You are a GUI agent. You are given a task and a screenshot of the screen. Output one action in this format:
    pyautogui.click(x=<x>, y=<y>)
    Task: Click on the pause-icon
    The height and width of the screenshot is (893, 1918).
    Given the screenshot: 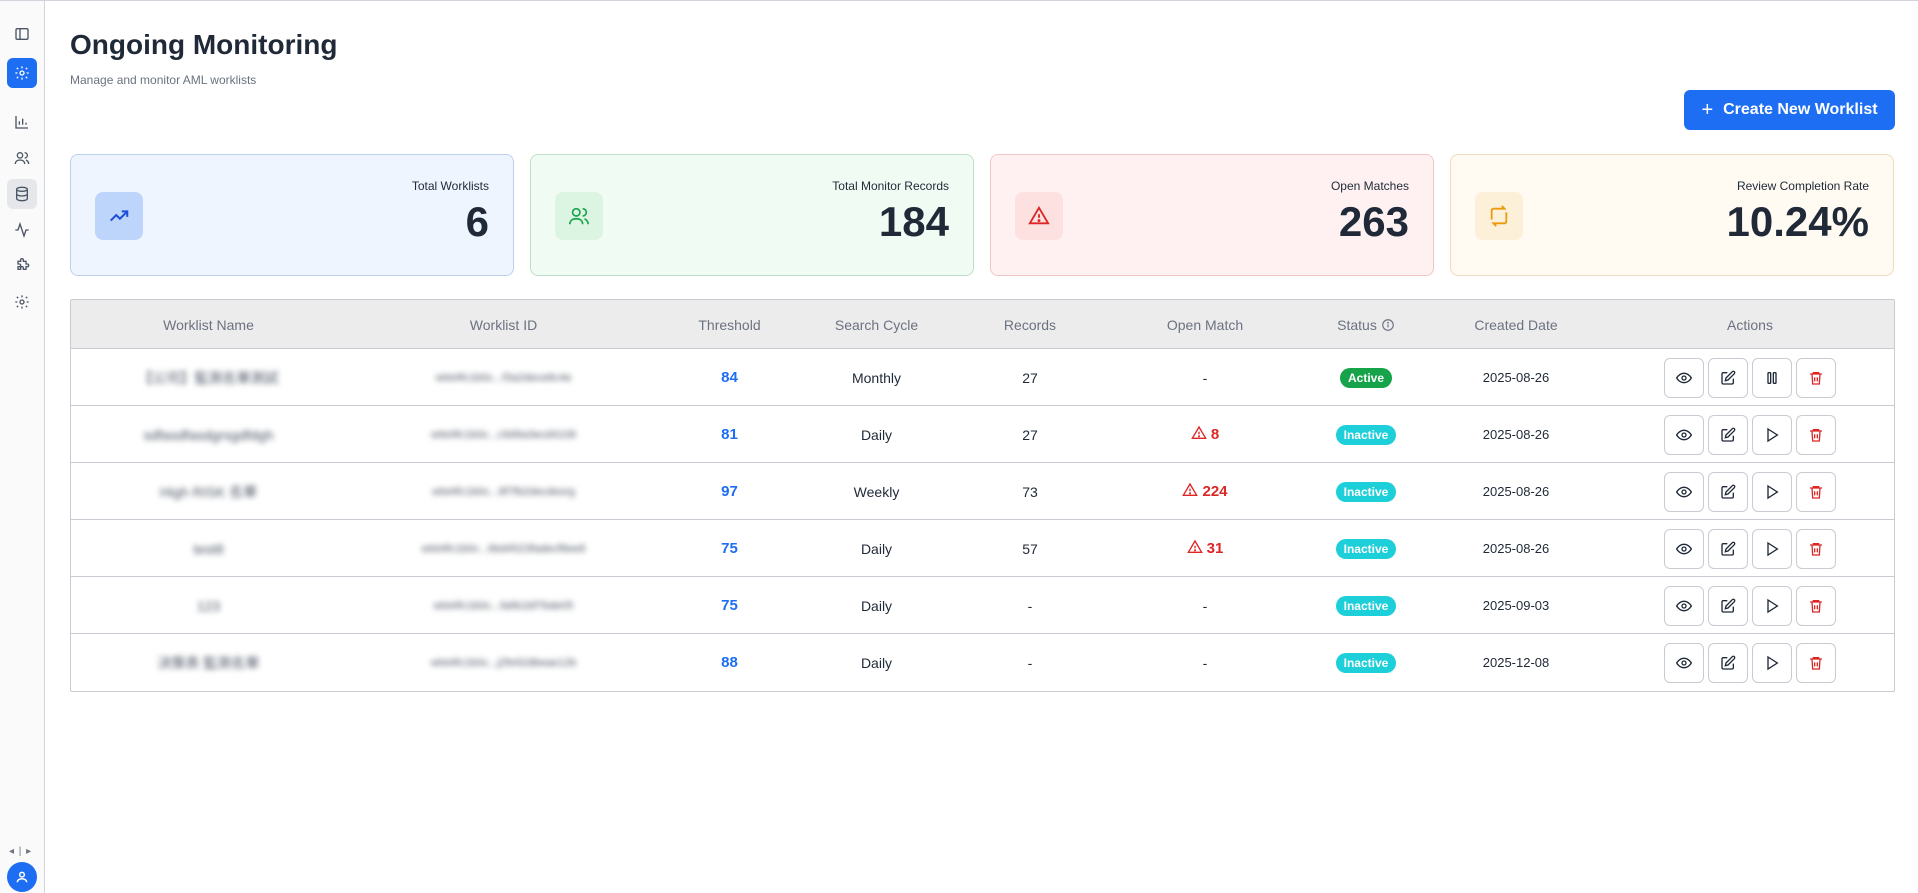 What is the action you would take?
    pyautogui.click(x=1772, y=378)
    